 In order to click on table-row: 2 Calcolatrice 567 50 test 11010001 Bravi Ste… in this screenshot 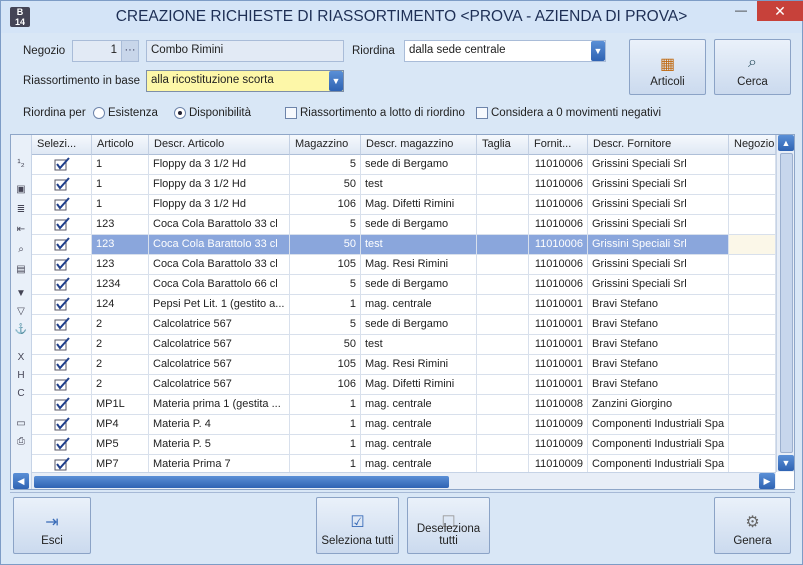, I will do `click(404, 345)`.